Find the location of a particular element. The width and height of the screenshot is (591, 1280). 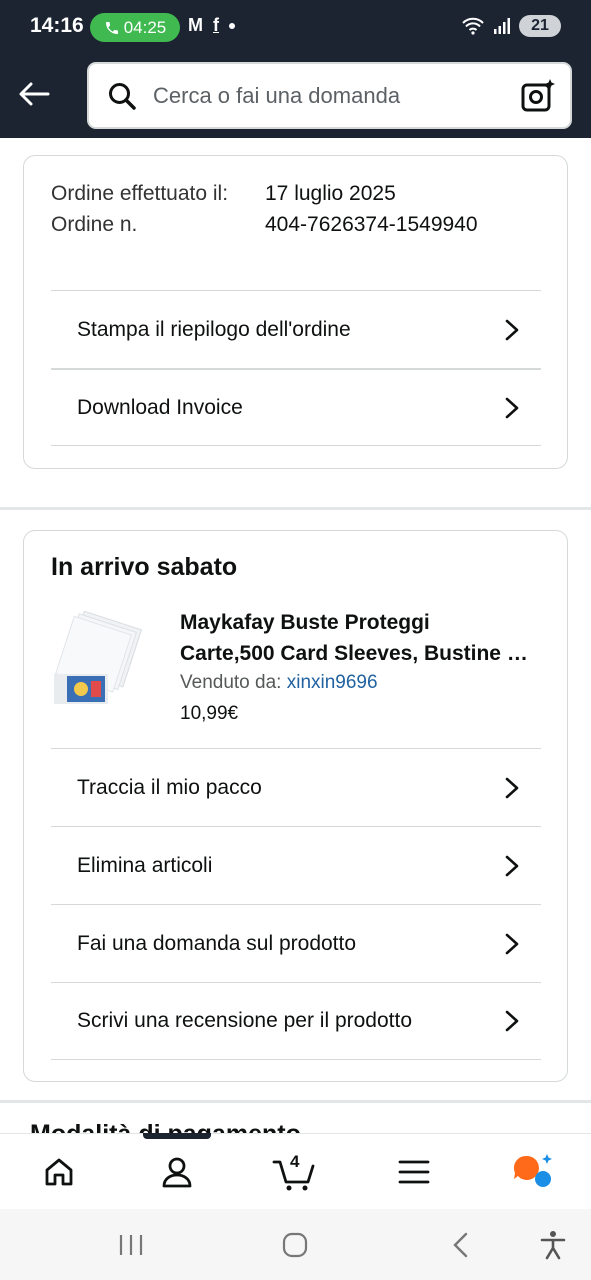

search-header: Cerca o fai una domanda is located at coordinates (295, 96).